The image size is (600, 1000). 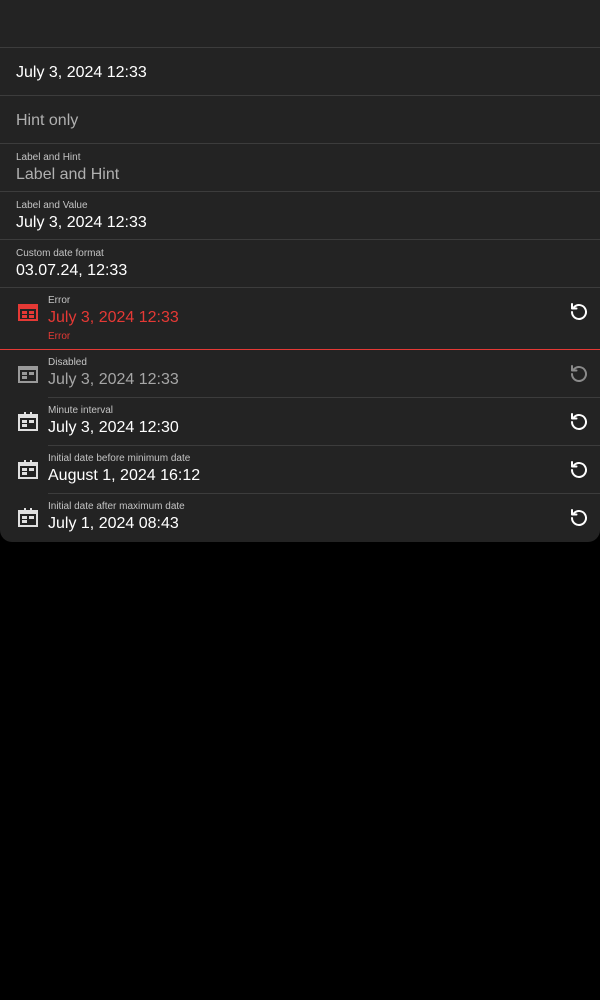 What do you see at coordinates (81, 410) in the screenshot?
I see `field-label: Minute interval` at bounding box center [81, 410].